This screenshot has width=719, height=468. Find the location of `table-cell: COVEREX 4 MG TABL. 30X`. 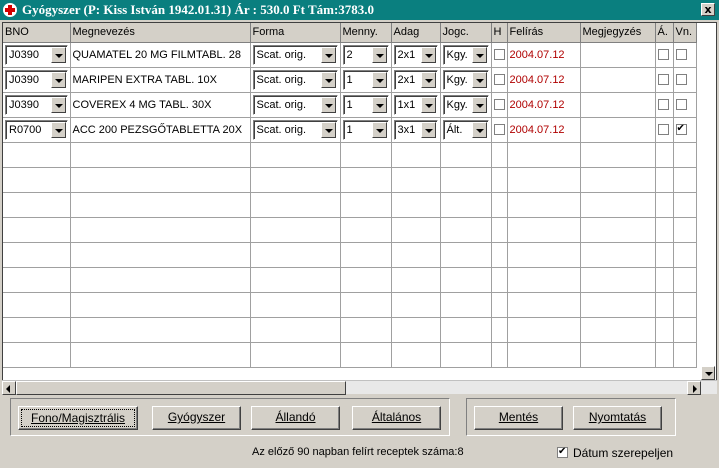

table-cell: COVEREX 4 MG TABL. 30X is located at coordinates (160, 105).